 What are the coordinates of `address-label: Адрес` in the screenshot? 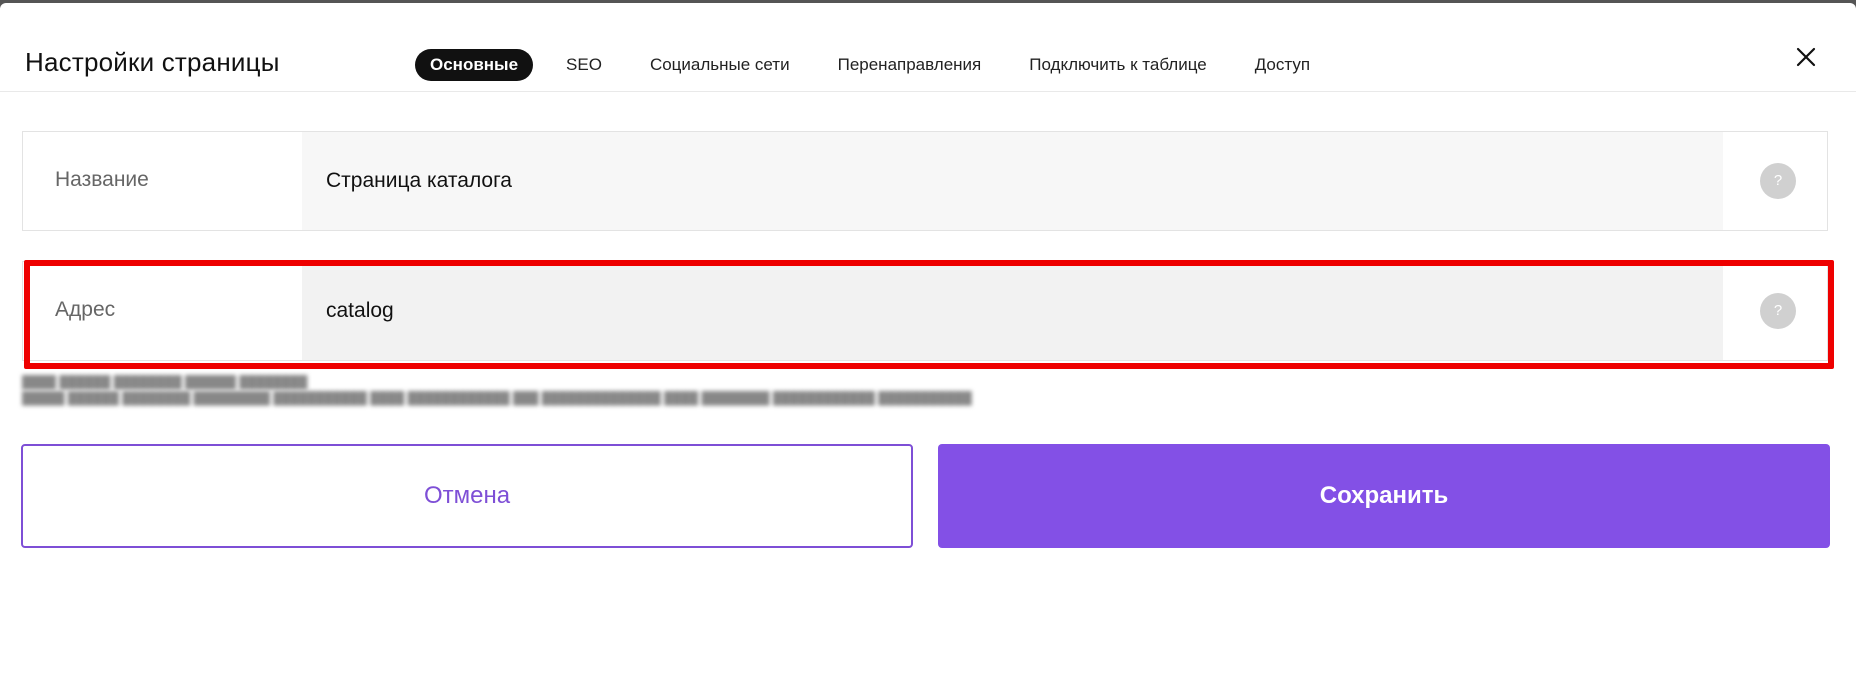 It's located at (85, 309).